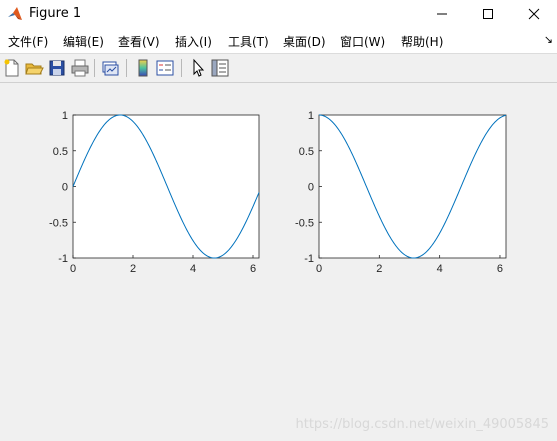 This screenshot has height=441, width=557. Describe the element at coordinates (248, 41) in the screenshot. I see `menu-tools: 工具(T)` at that location.